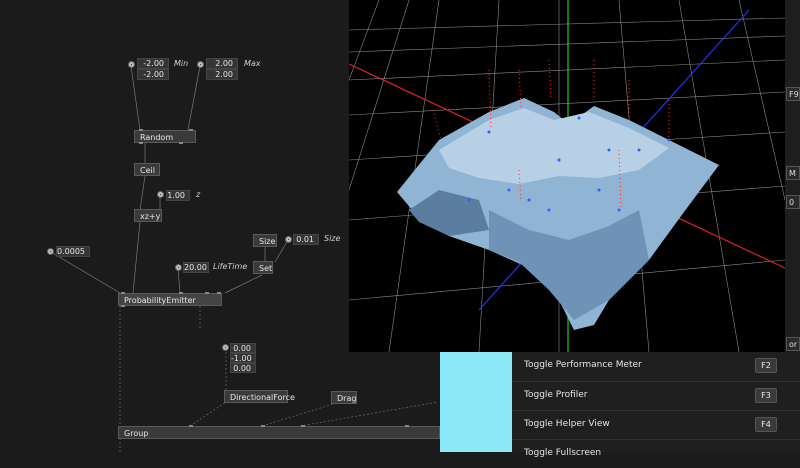 The width and height of the screenshot is (800, 468). What do you see at coordinates (766, 395) in the screenshot?
I see `shortcut-key: F3` at bounding box center [766, 395].